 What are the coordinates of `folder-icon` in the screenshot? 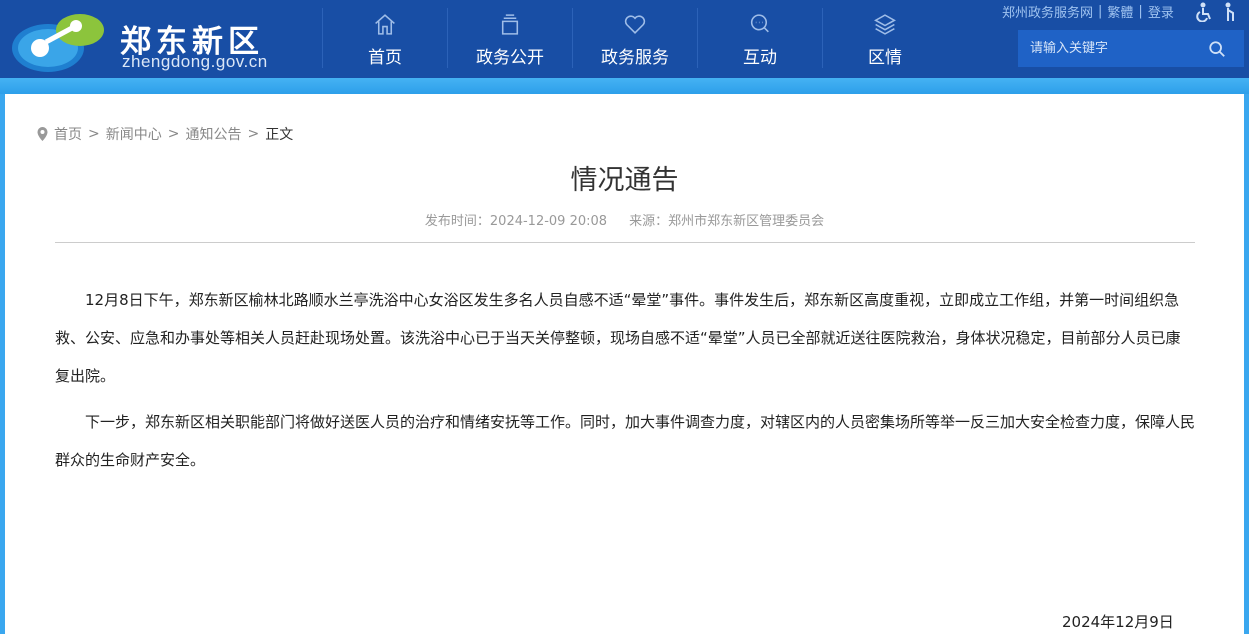 It's located at (510, 24).